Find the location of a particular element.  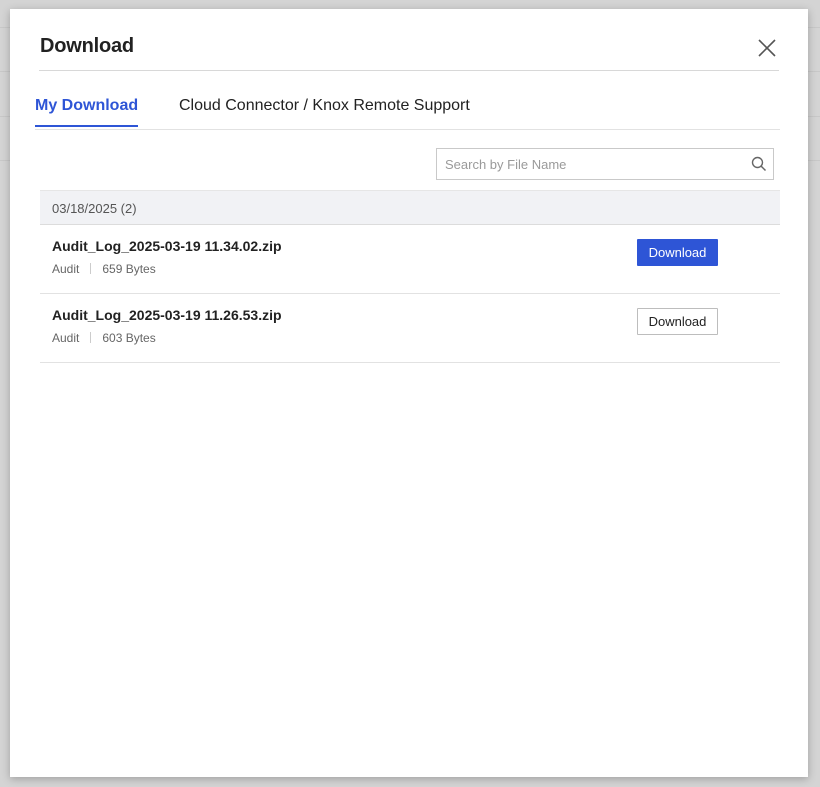

file-meta: Audit 603 Bytes is located at coordinates (104, 338).